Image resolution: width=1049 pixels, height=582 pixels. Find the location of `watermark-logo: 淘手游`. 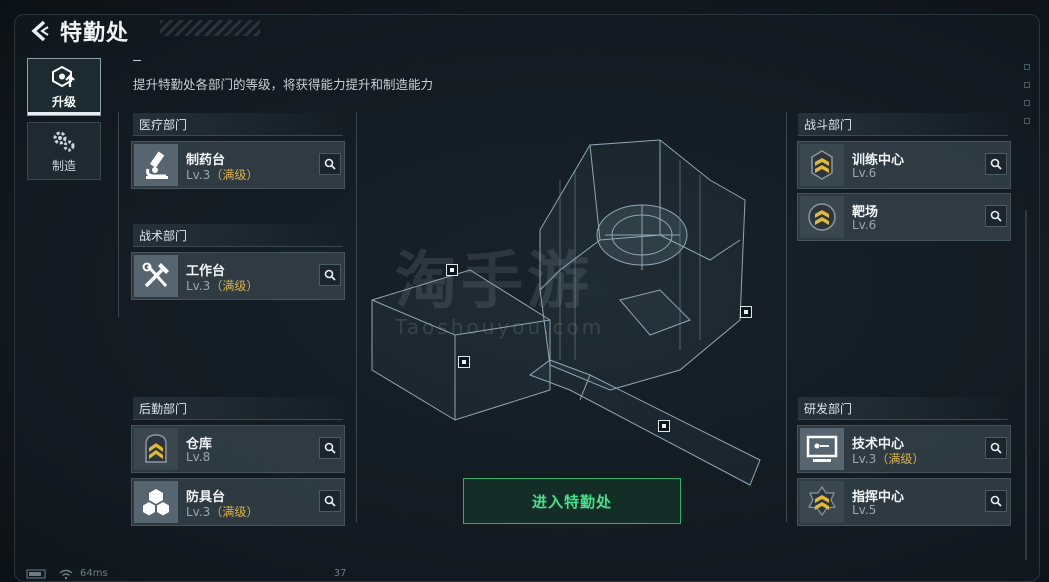

watermark-logo: 淘手游 is located at coordinates (494, 280).